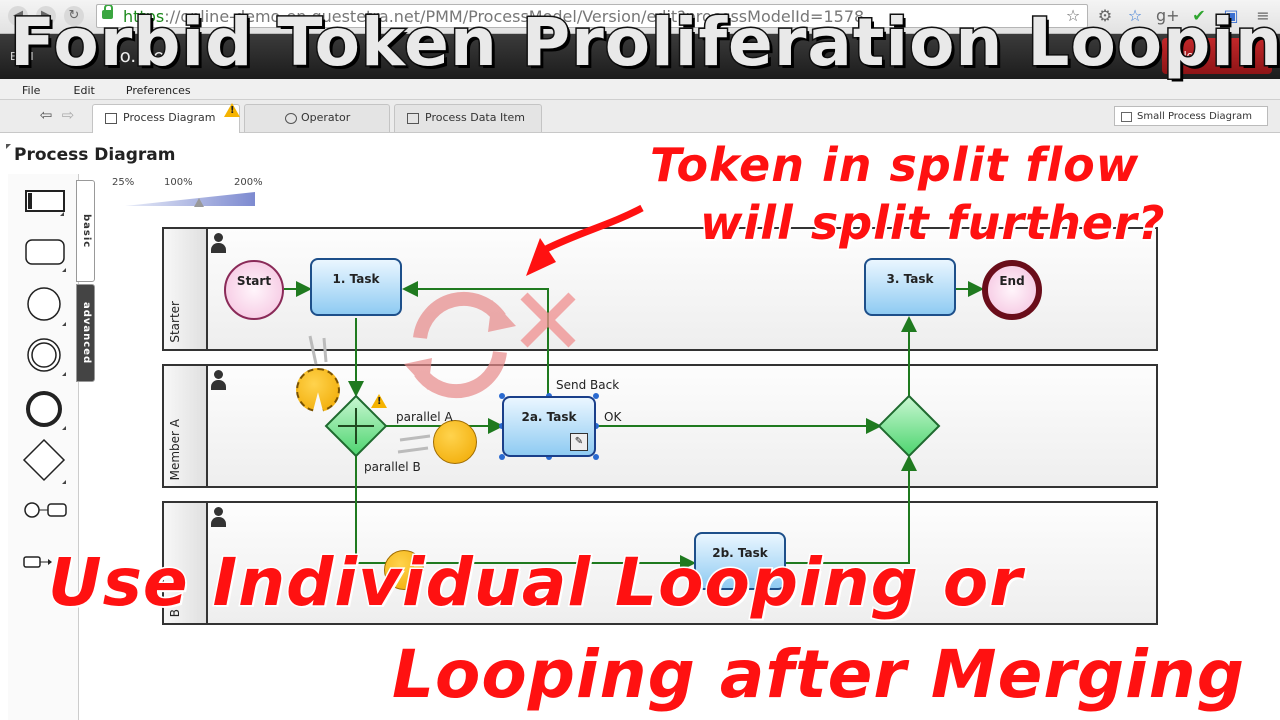 The height and width of the screenshot is (720, 1280). What do you see at coordinates (392, 467) in the screenshot?
I see `edge-label-parallel-b: parallel B` at bounding box center [392, 467].